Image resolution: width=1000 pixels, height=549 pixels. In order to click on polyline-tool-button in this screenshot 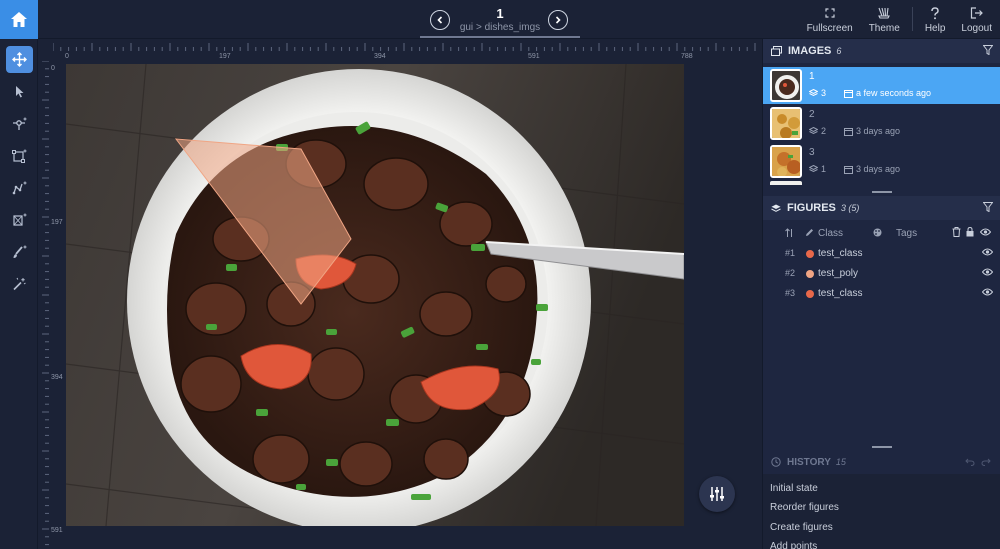, I will do `click(19, 187)`.